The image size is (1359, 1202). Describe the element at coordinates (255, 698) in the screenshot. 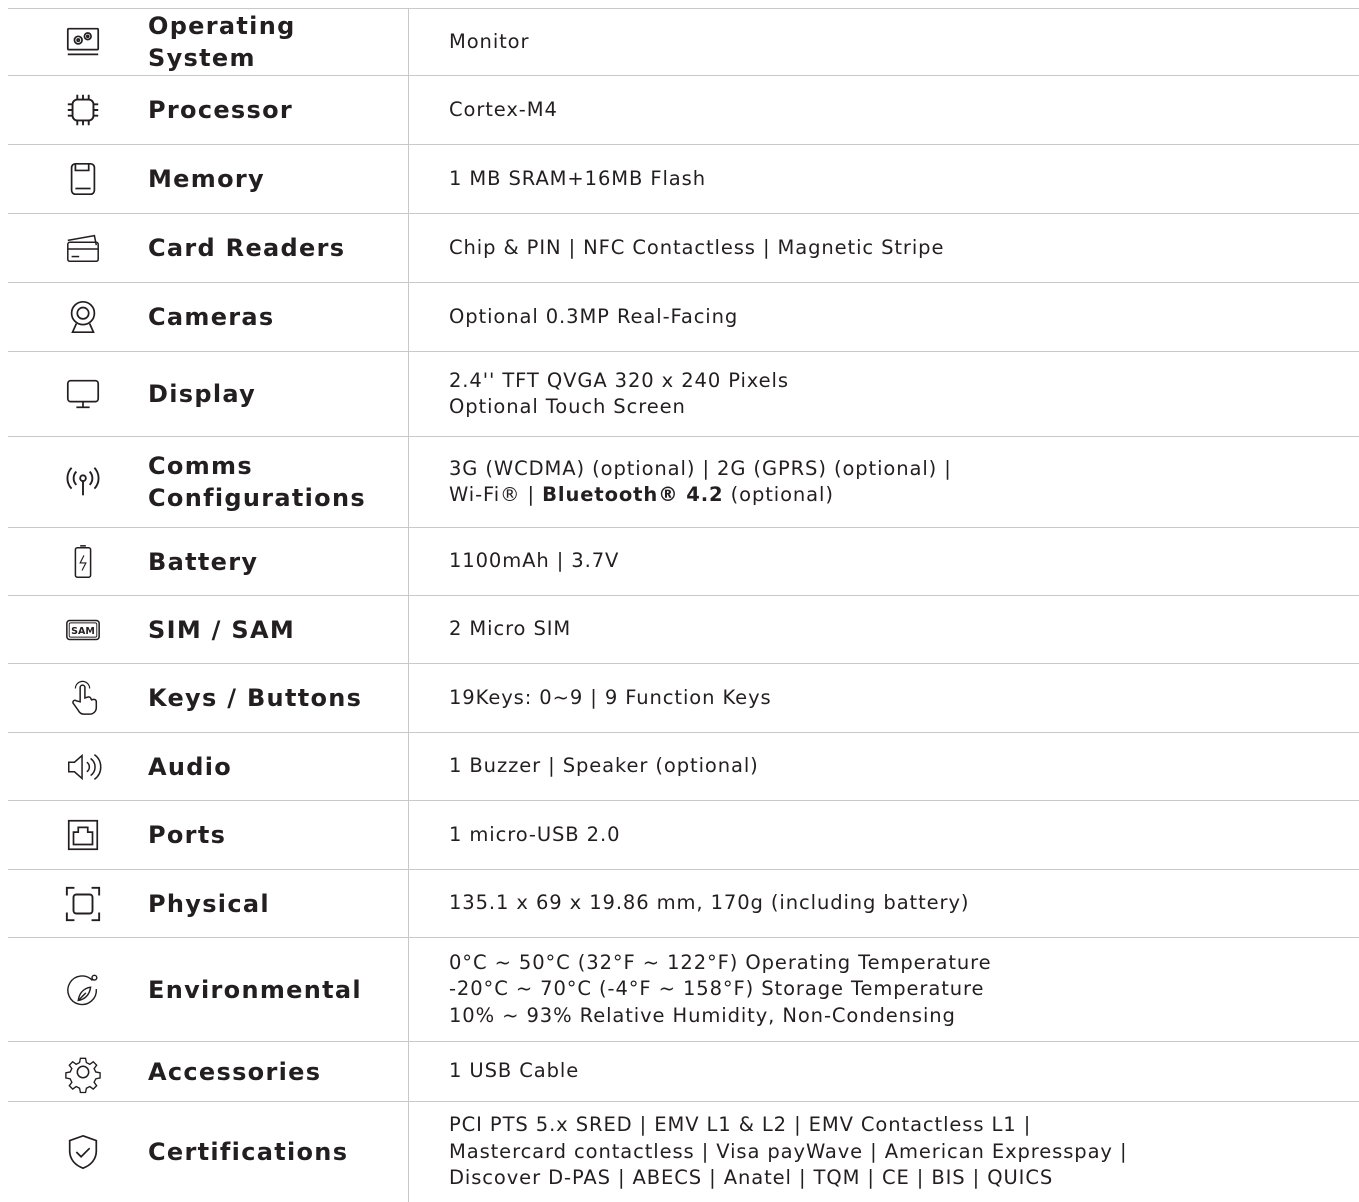

I see `spec-label: Keys / Buttons` at that location.